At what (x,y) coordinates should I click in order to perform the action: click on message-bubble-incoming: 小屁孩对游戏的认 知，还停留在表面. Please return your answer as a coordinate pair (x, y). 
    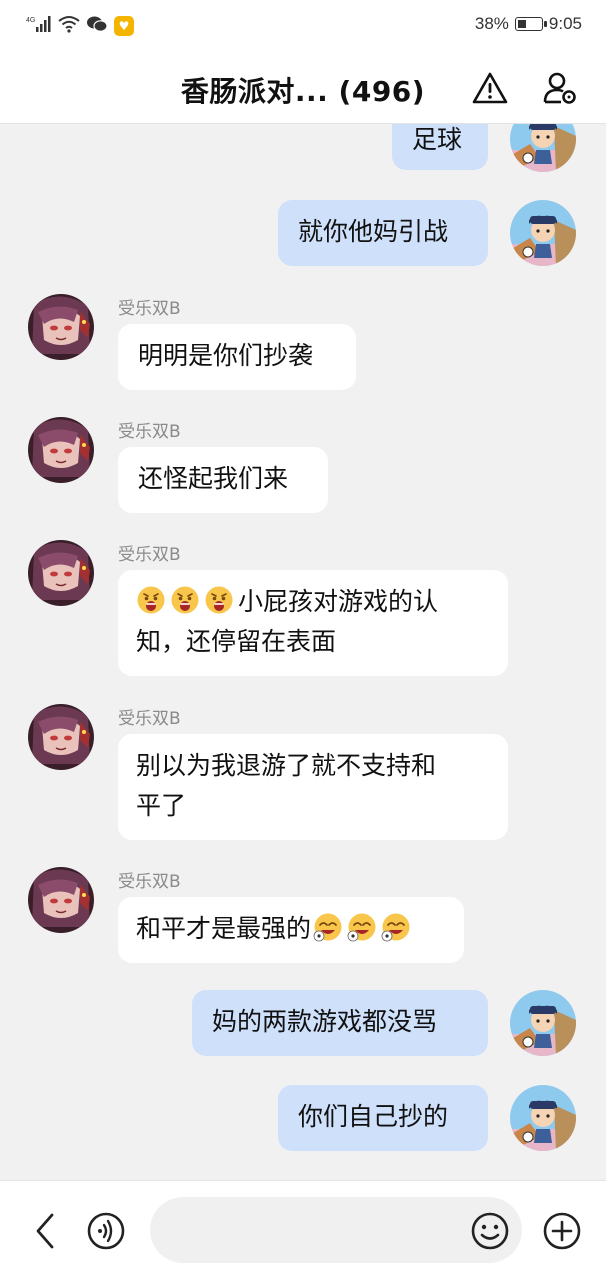
    Looking at the image, I should click on (313, 623).